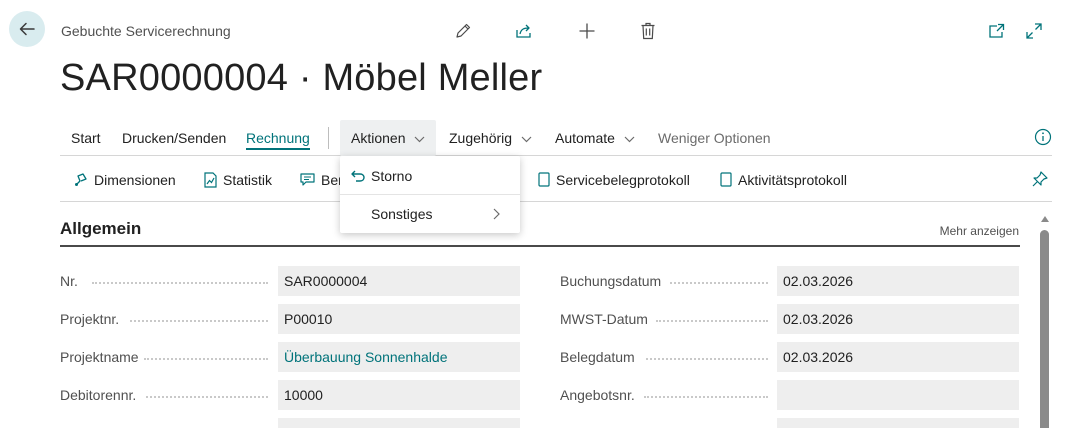  I want to click on servicebelegprotokoll-label: Servicebelegprotokoll, so click(623, 179).